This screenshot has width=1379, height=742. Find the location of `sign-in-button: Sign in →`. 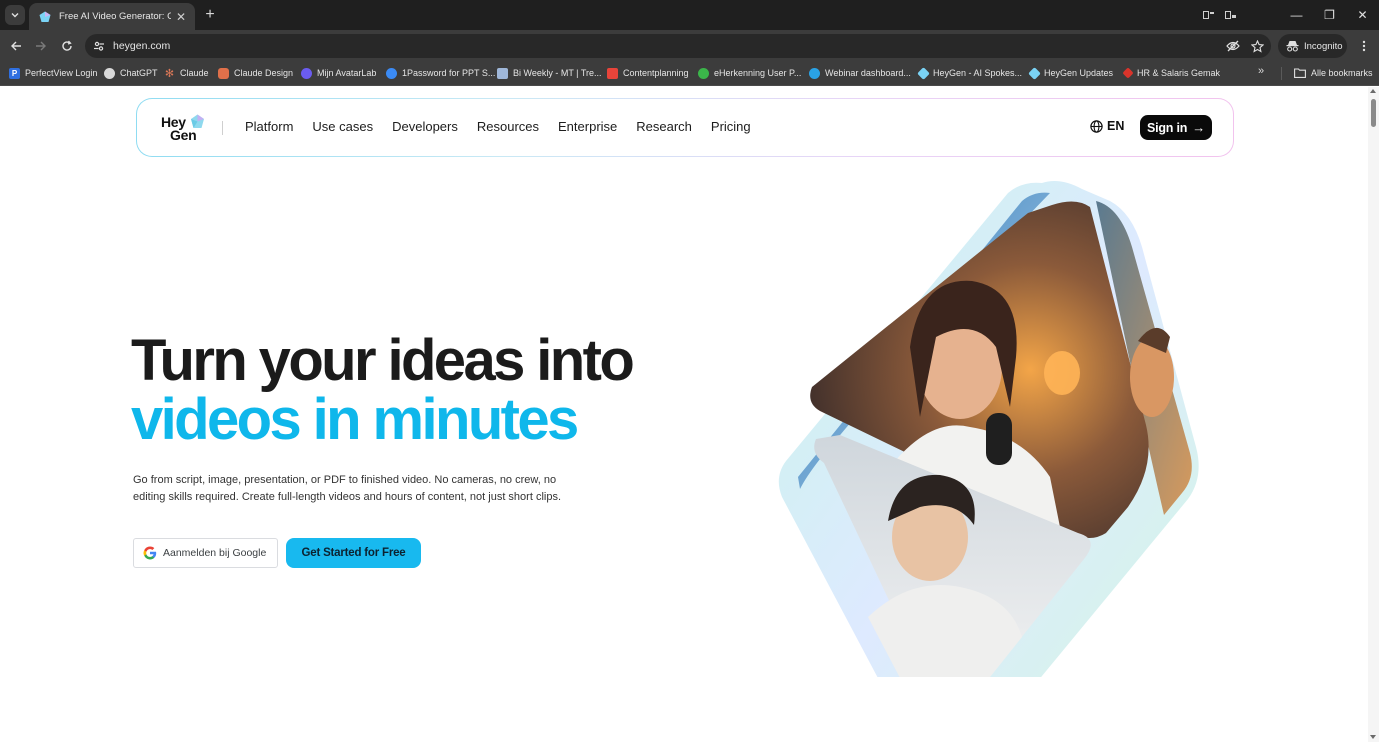

sign-in-button: Sign in → is located at coordinates (1176, 127).